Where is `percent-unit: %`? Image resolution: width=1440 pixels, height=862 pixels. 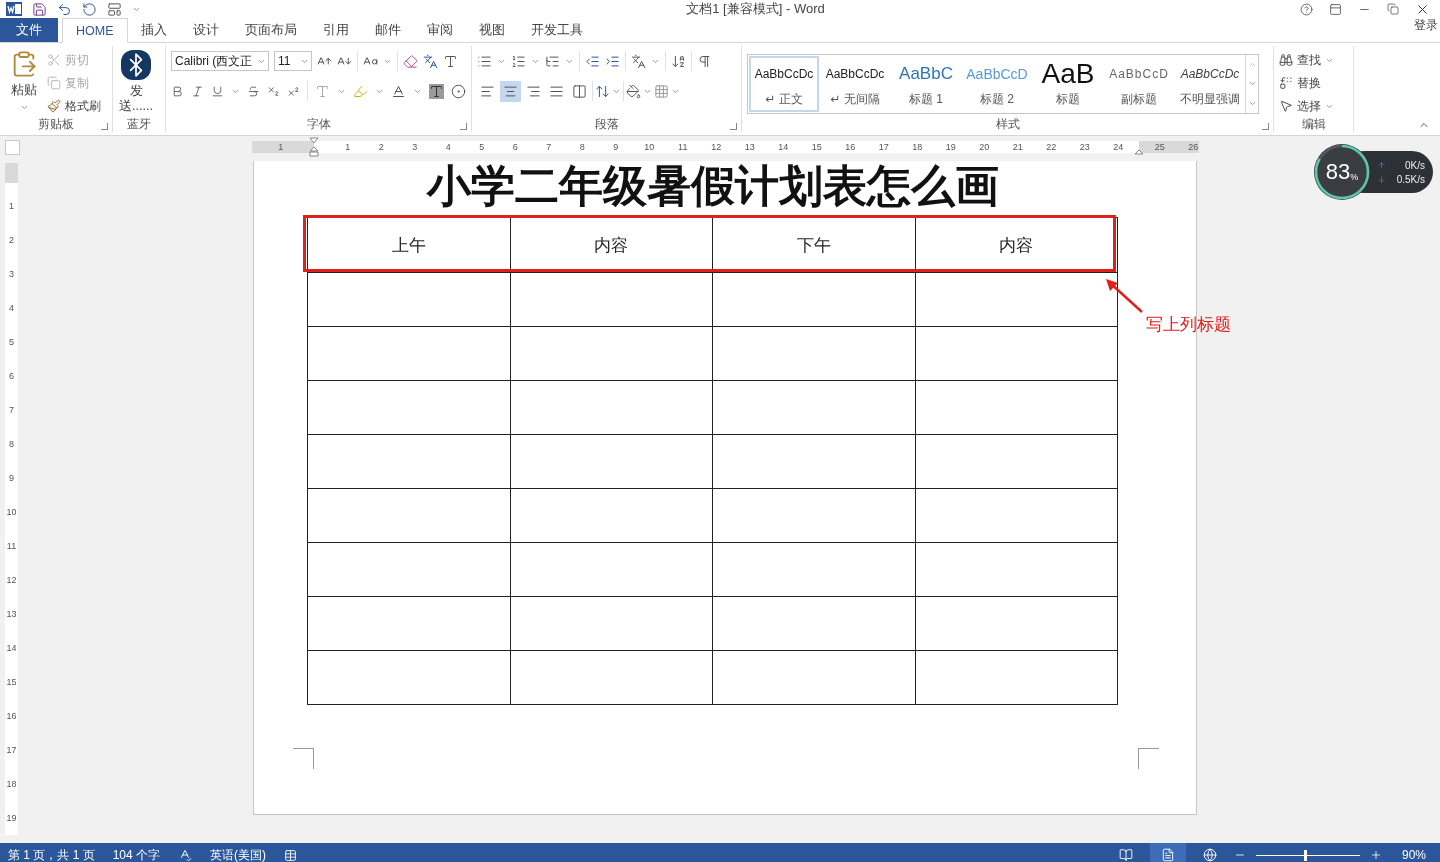
percent-unit: % is located at coordinates (1354, 177).